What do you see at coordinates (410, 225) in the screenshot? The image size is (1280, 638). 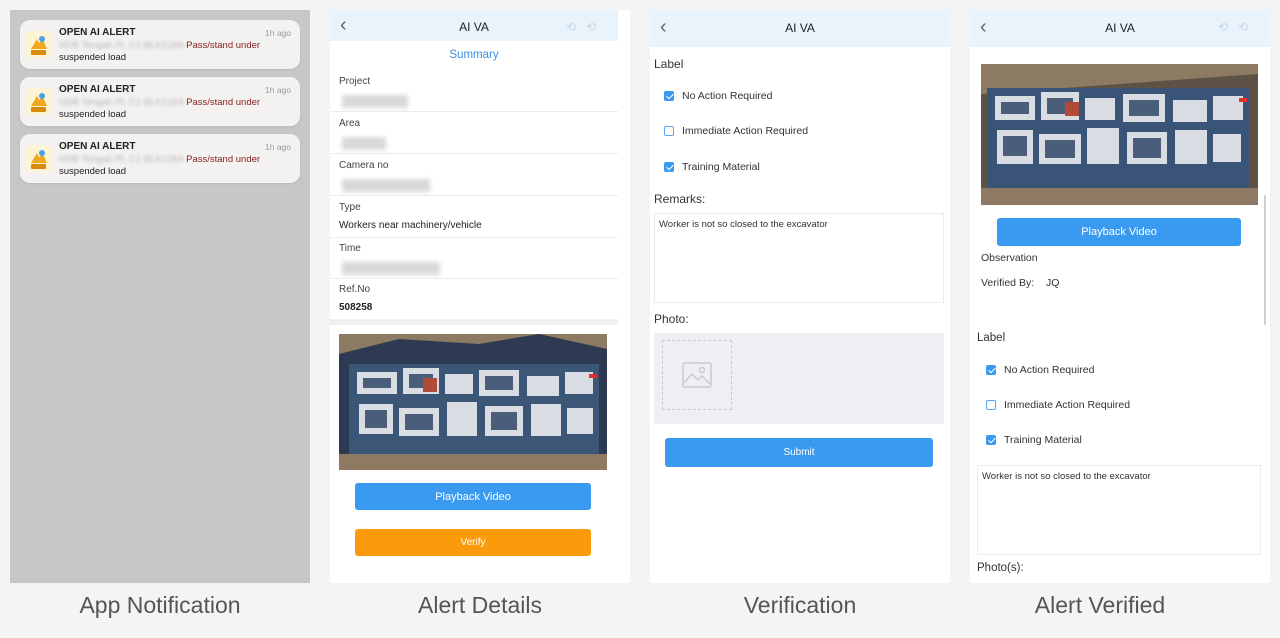 I see `type-value: Workers near machinery/vehicle` at bounding box center [410, 225].